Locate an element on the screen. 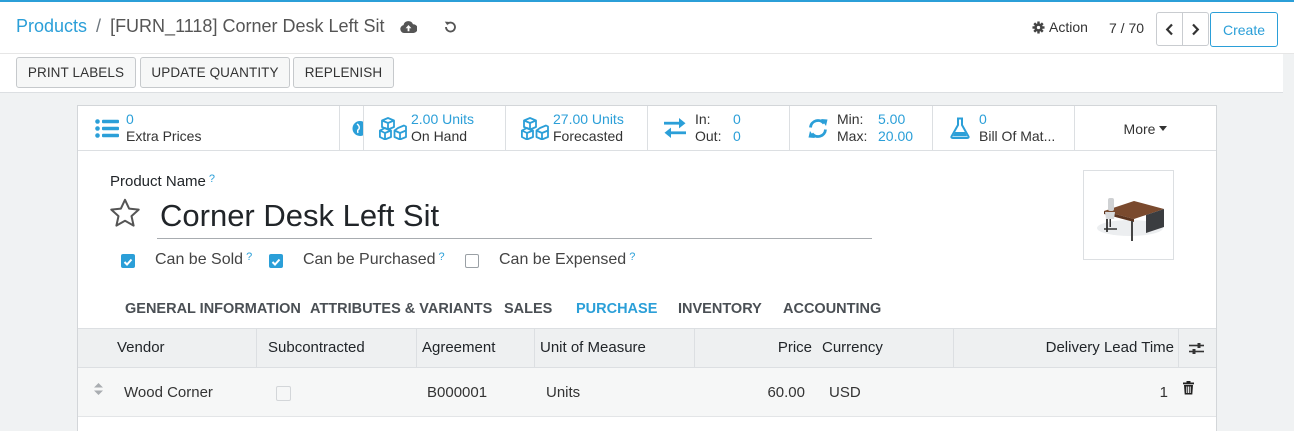 This screenshot has width=1294, height=431. scrollbar-track is located at coordinates (1288, 242).